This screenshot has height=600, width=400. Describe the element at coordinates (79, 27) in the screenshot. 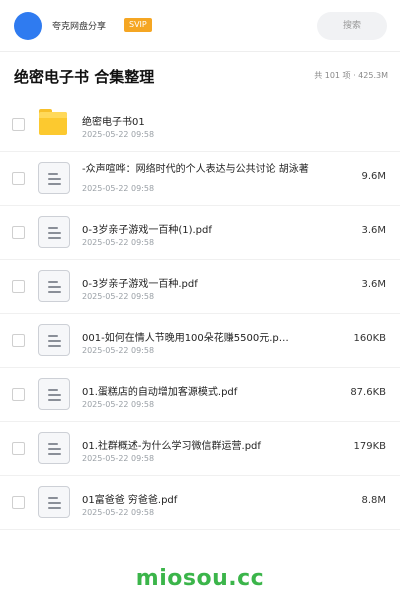

I see `share-owner-name: 夸克网盘分享` at that location.